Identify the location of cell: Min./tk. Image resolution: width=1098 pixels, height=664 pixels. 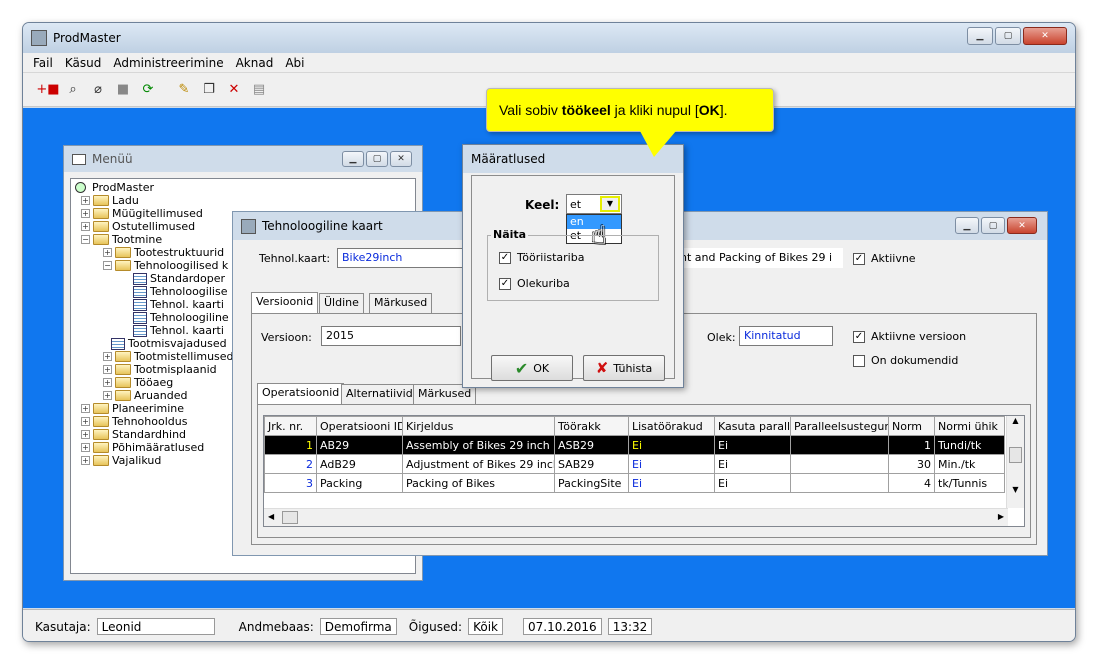
(969, 464).